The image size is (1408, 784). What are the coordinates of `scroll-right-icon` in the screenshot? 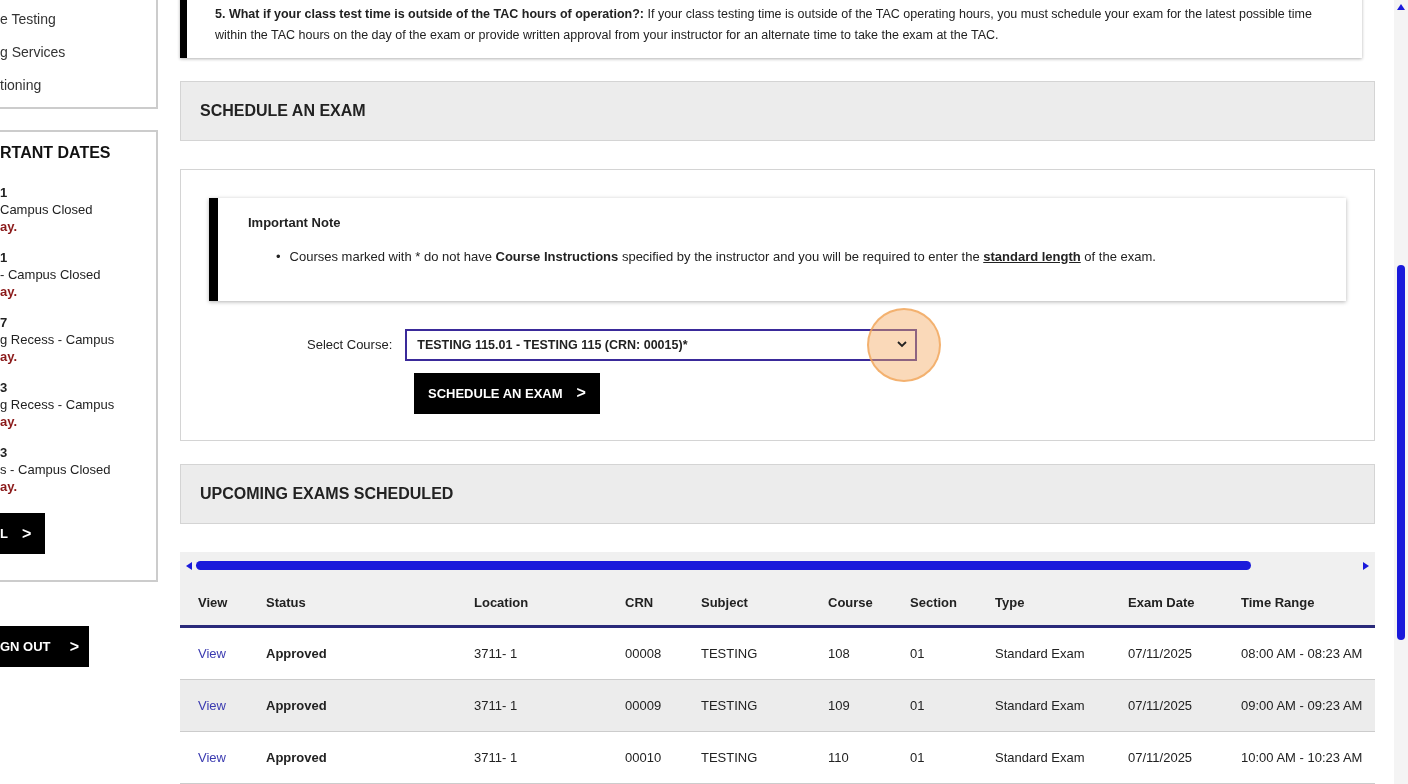 It's located at (1366, 566).